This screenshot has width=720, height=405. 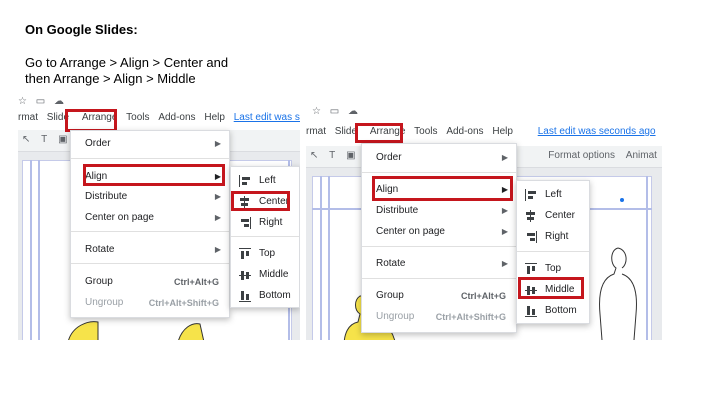 What do you see at coordinates (110, 78) in the screenshot?
I see `instruction-line-2: then Arrange > Align > Middle` at bounding box center [110, 78].